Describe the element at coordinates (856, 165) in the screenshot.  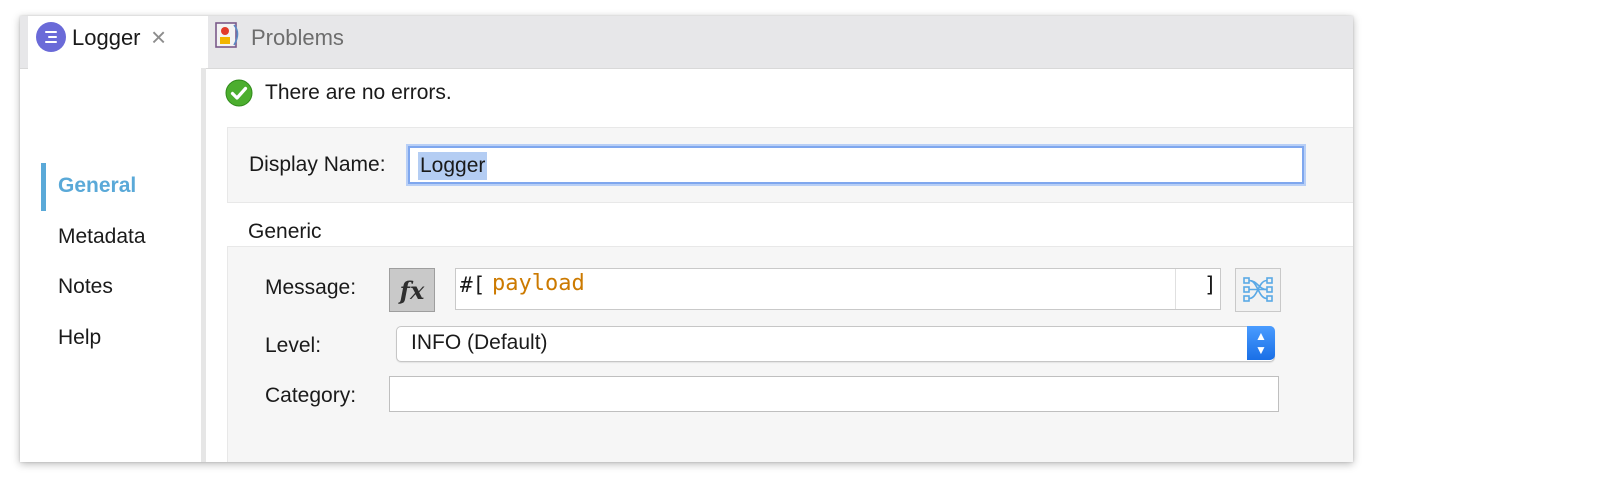
I see `display-name-field` at that location.